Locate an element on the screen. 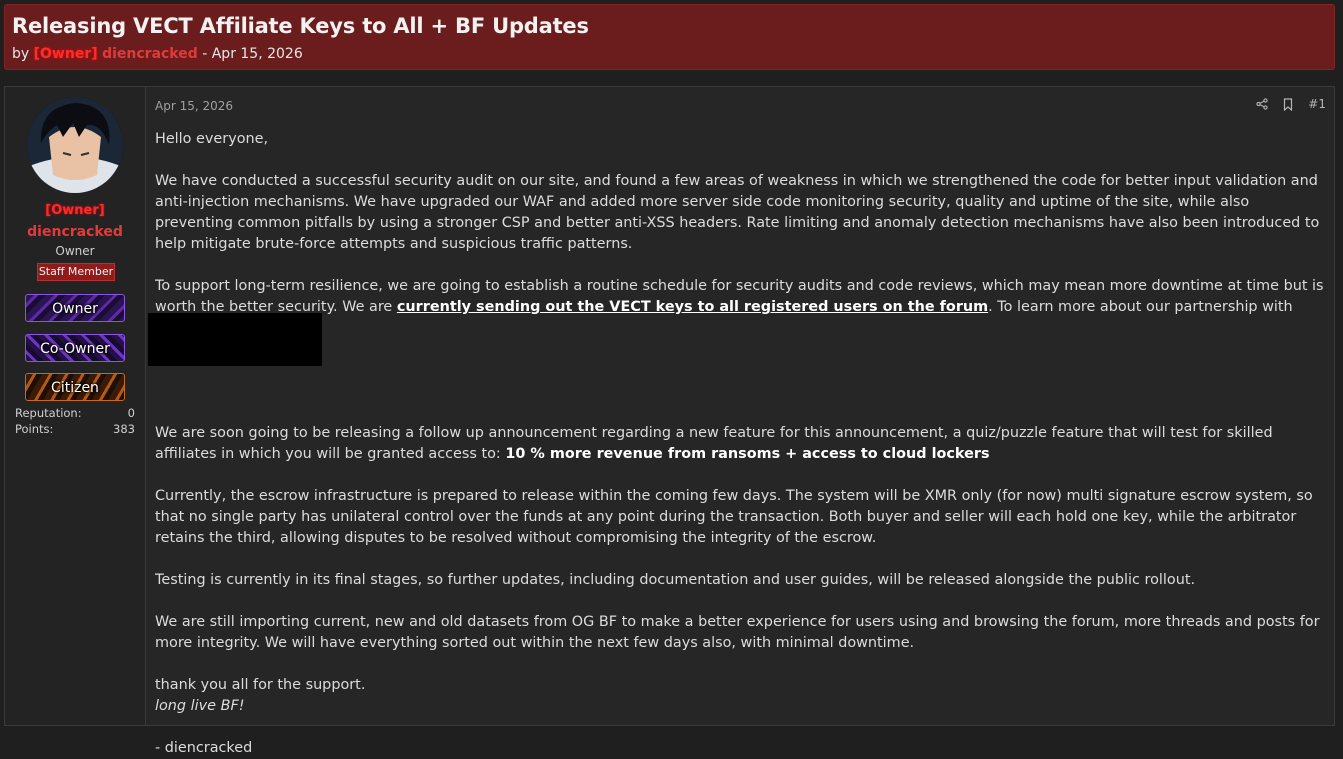 The image size is (1343, 759). post-thanks: thank you all for the support. is located at coordinates (260, 685).